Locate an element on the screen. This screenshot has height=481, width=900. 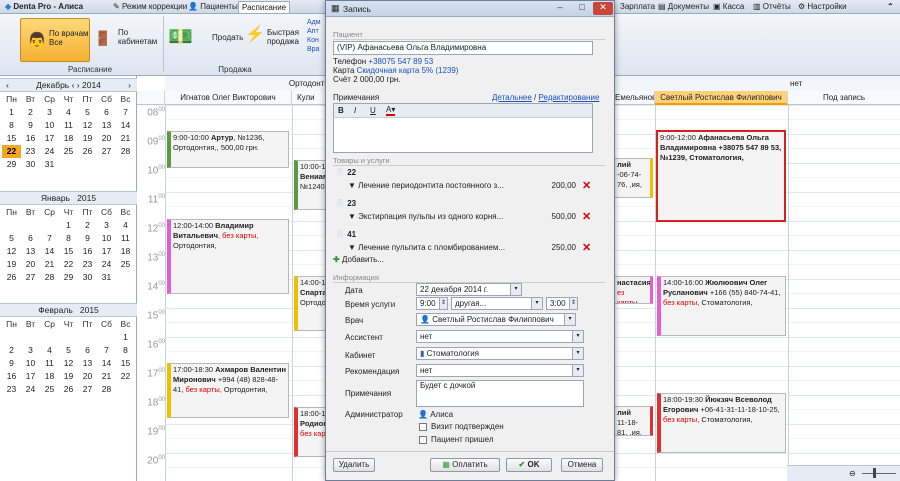
assistant-select: нет ▾ is located at coordinates (500, 336).